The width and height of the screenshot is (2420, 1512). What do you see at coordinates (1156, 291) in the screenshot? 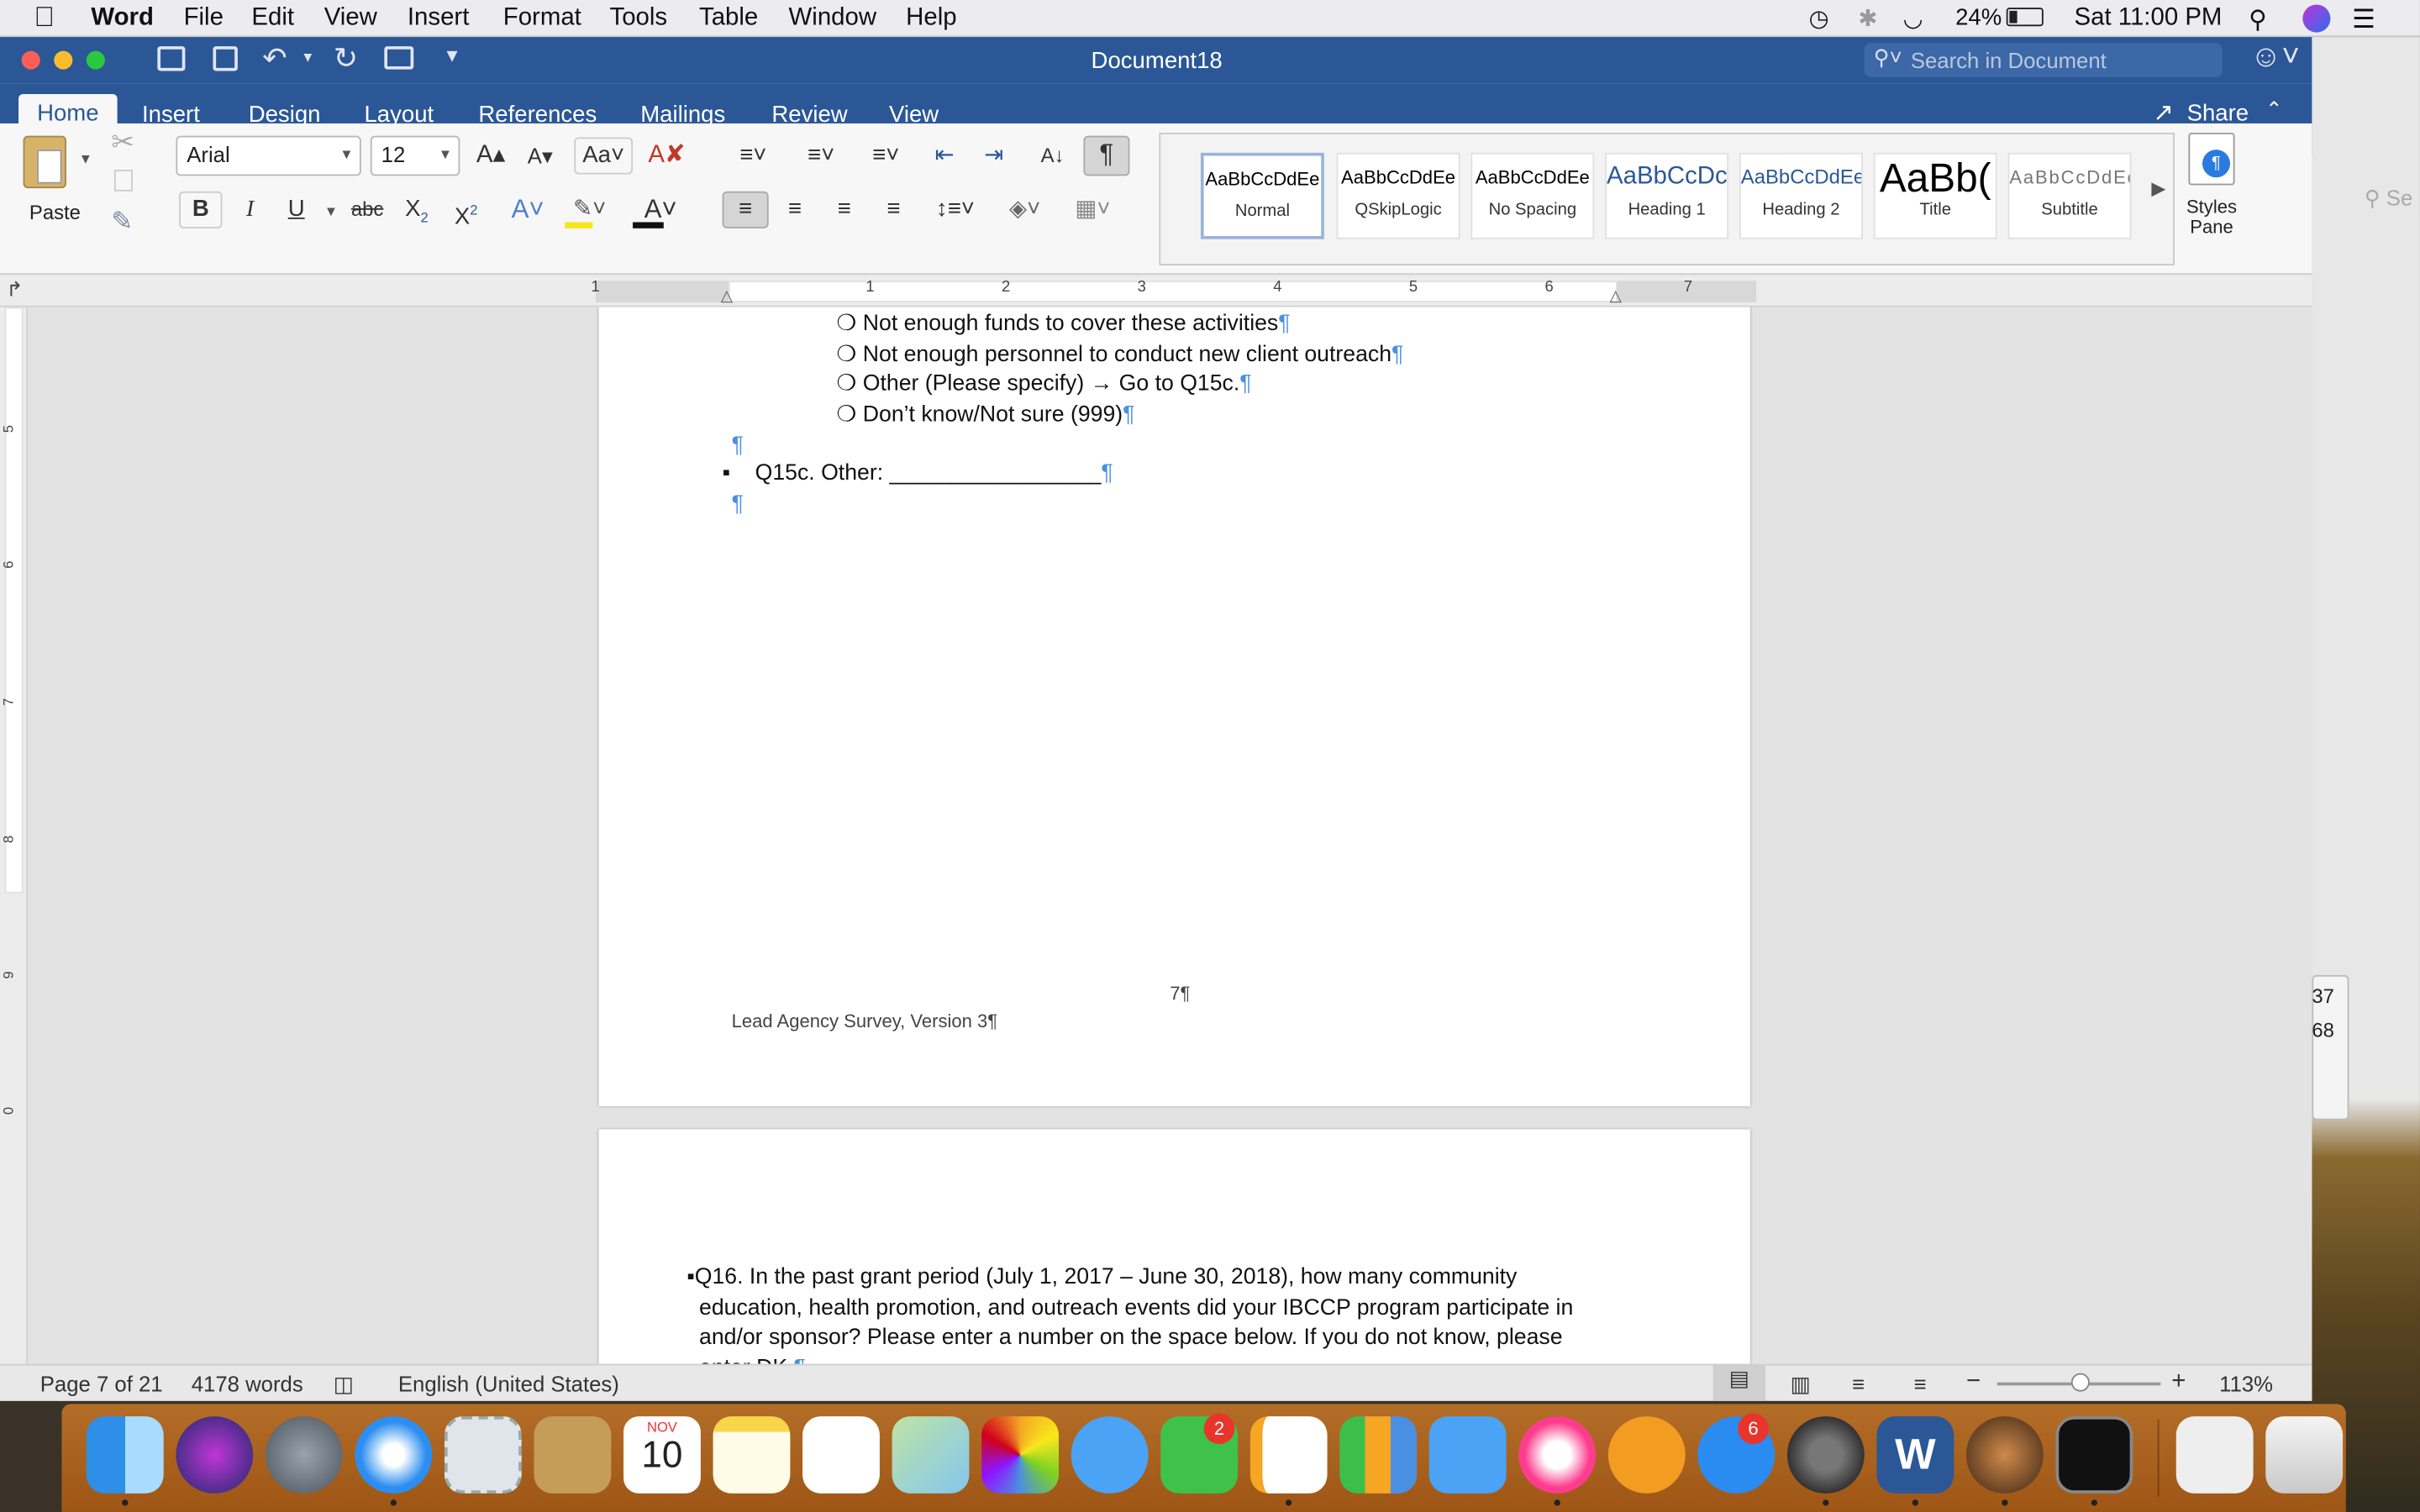
I see `horizontal-ruler: ↱ 1 1 2 3 4 5 6 7 △ △` at bounding box center [1156, 291].